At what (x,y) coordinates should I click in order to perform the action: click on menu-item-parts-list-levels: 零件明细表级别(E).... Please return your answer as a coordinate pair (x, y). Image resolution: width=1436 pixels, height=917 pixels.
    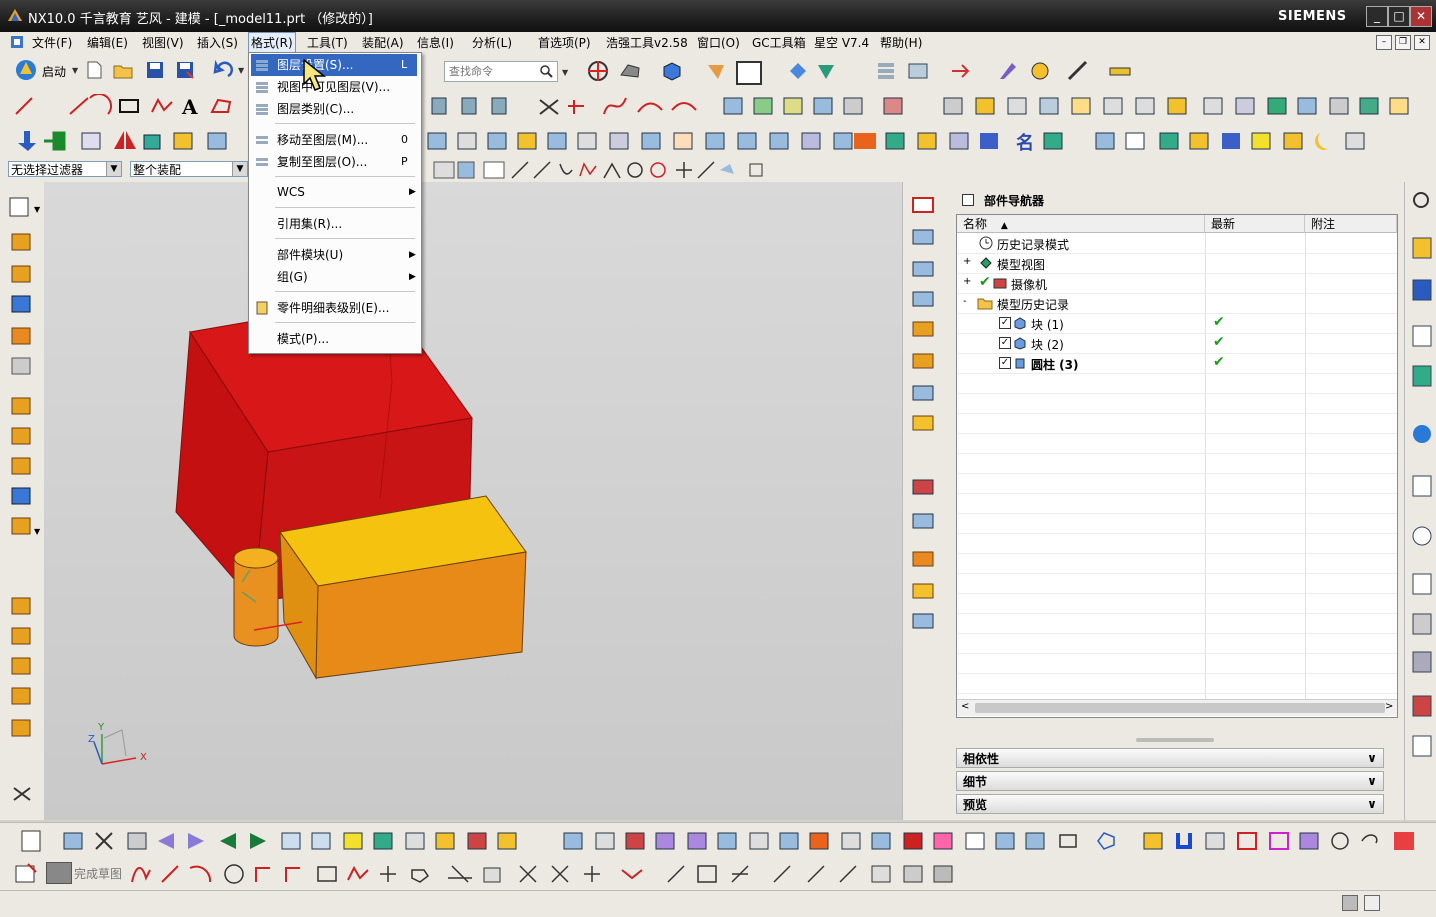
    Looking at the image, I should click on (334, 308).